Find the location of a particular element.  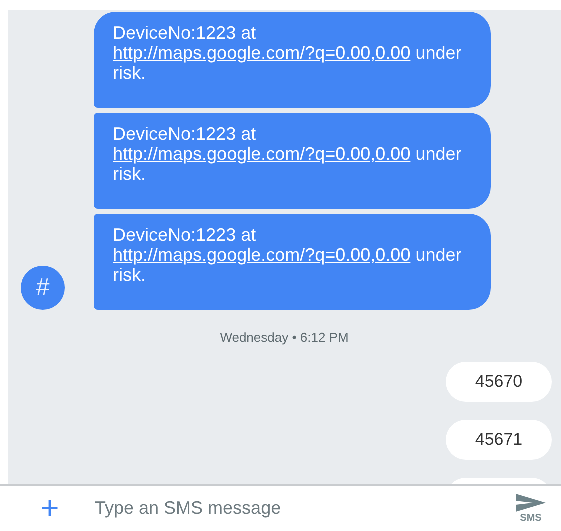

message-bubble: 45671 is located at coordinates (499, 440).